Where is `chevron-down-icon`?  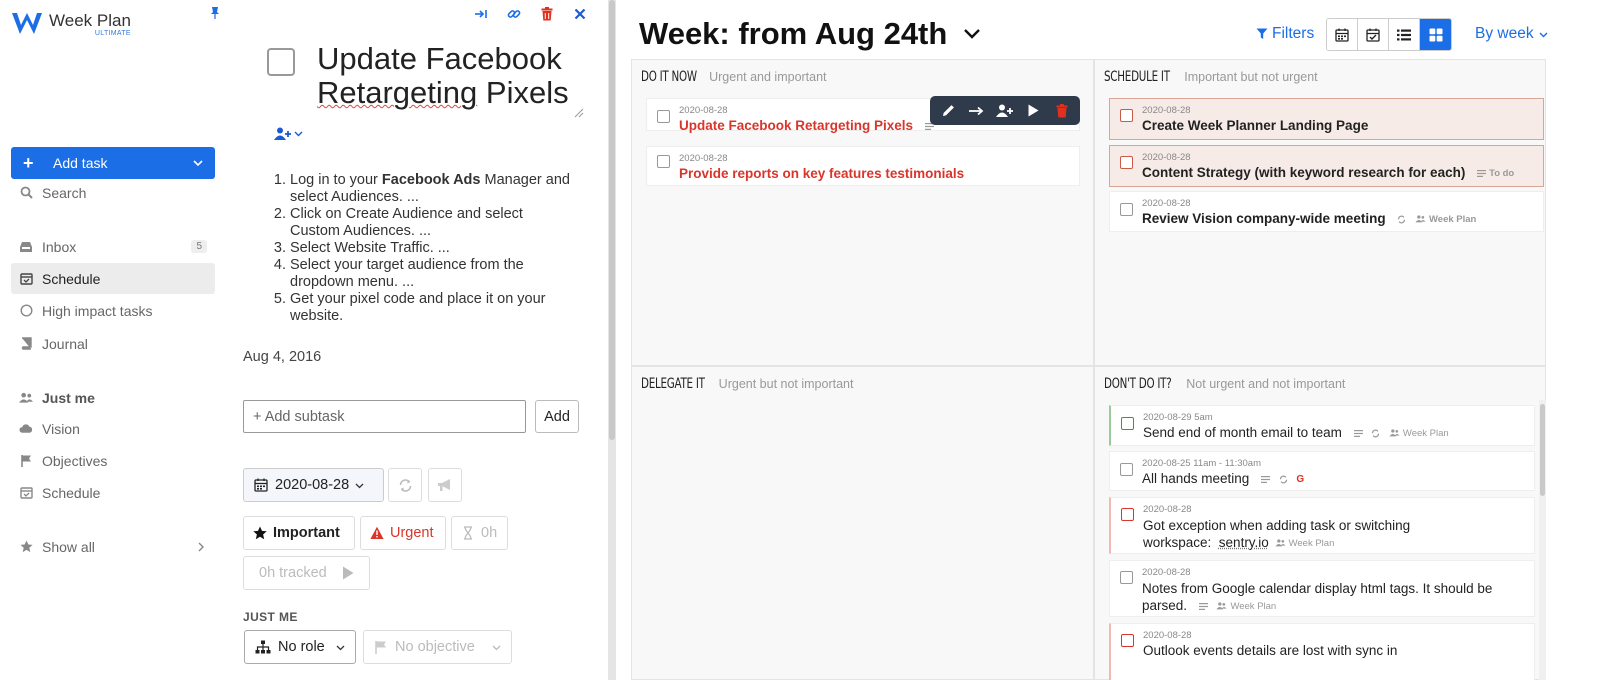 chevron-down-icon is located at coordinates (198, 163).